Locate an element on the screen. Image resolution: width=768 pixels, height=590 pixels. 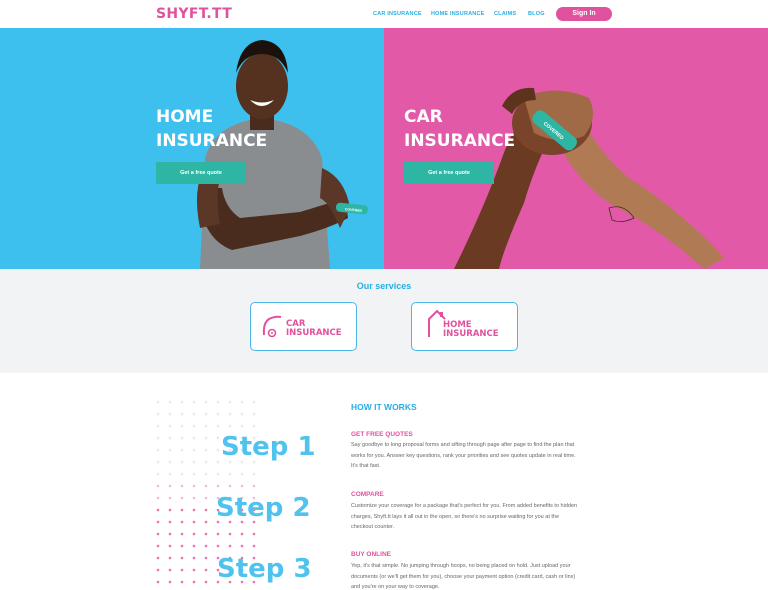
how-it-works-title: HOW IT WORKS is located at coordinates (384, 407).